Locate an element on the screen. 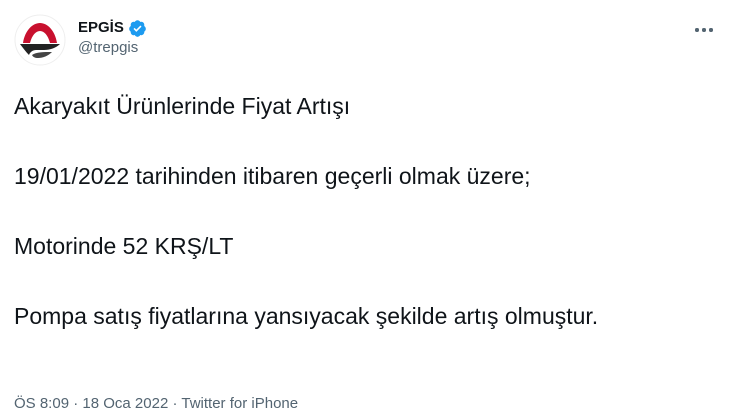 Image resolution: width=730 pixels, height=418 pixels. display-name: EPGİS is located at coordinates (101, 28).